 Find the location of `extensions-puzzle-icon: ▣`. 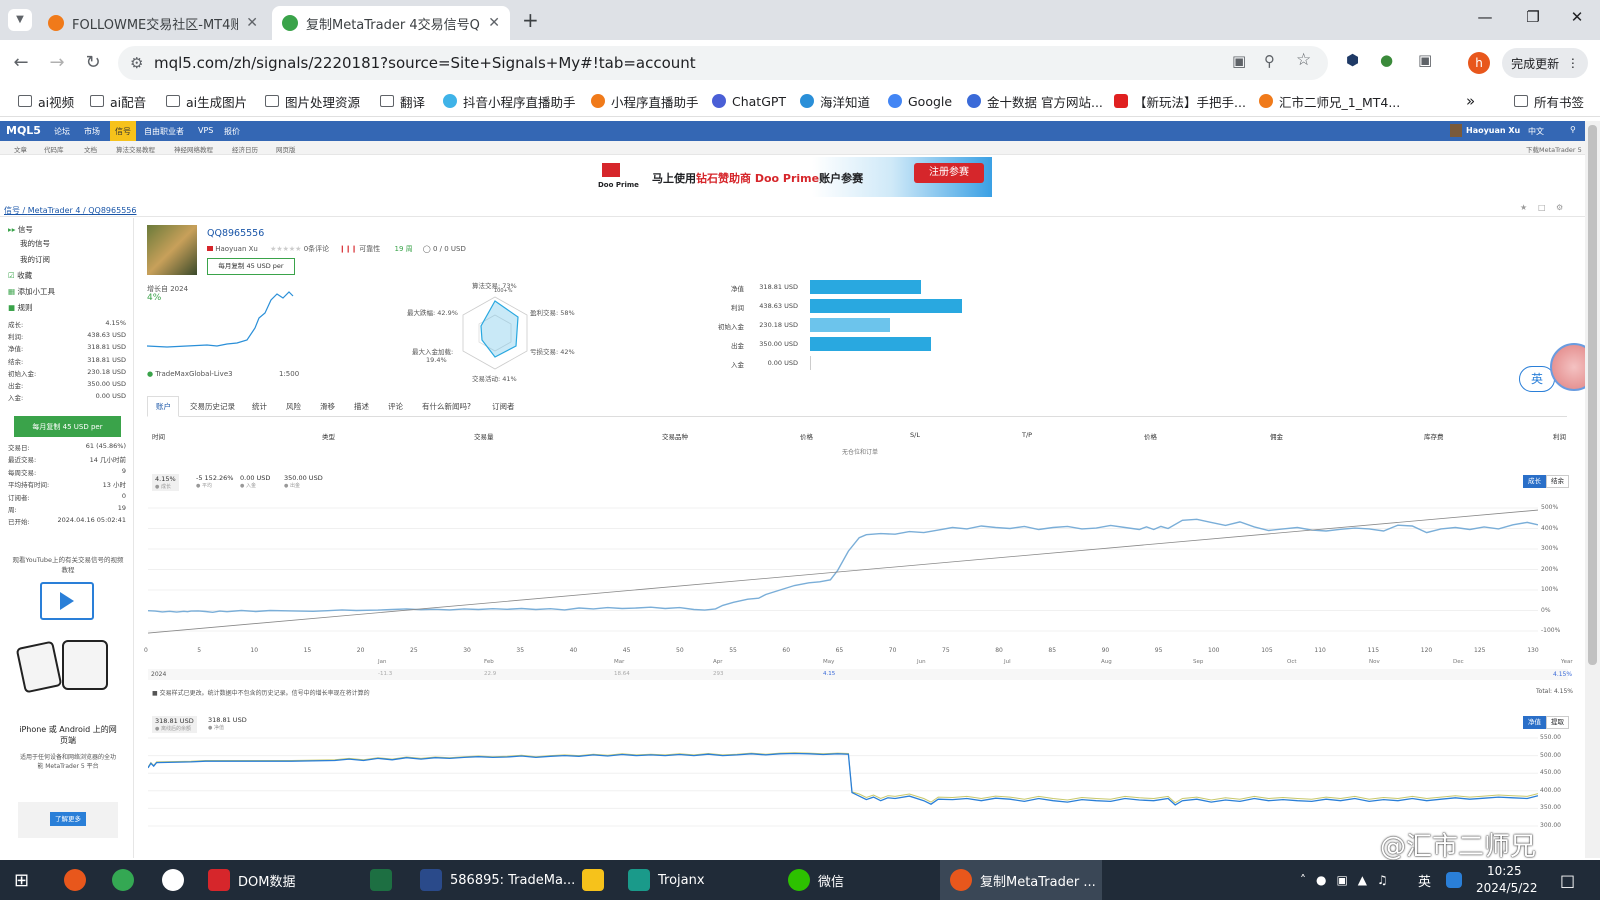

extensions-puzzle-icon: ▣ is located at coordinates (1425, 60).